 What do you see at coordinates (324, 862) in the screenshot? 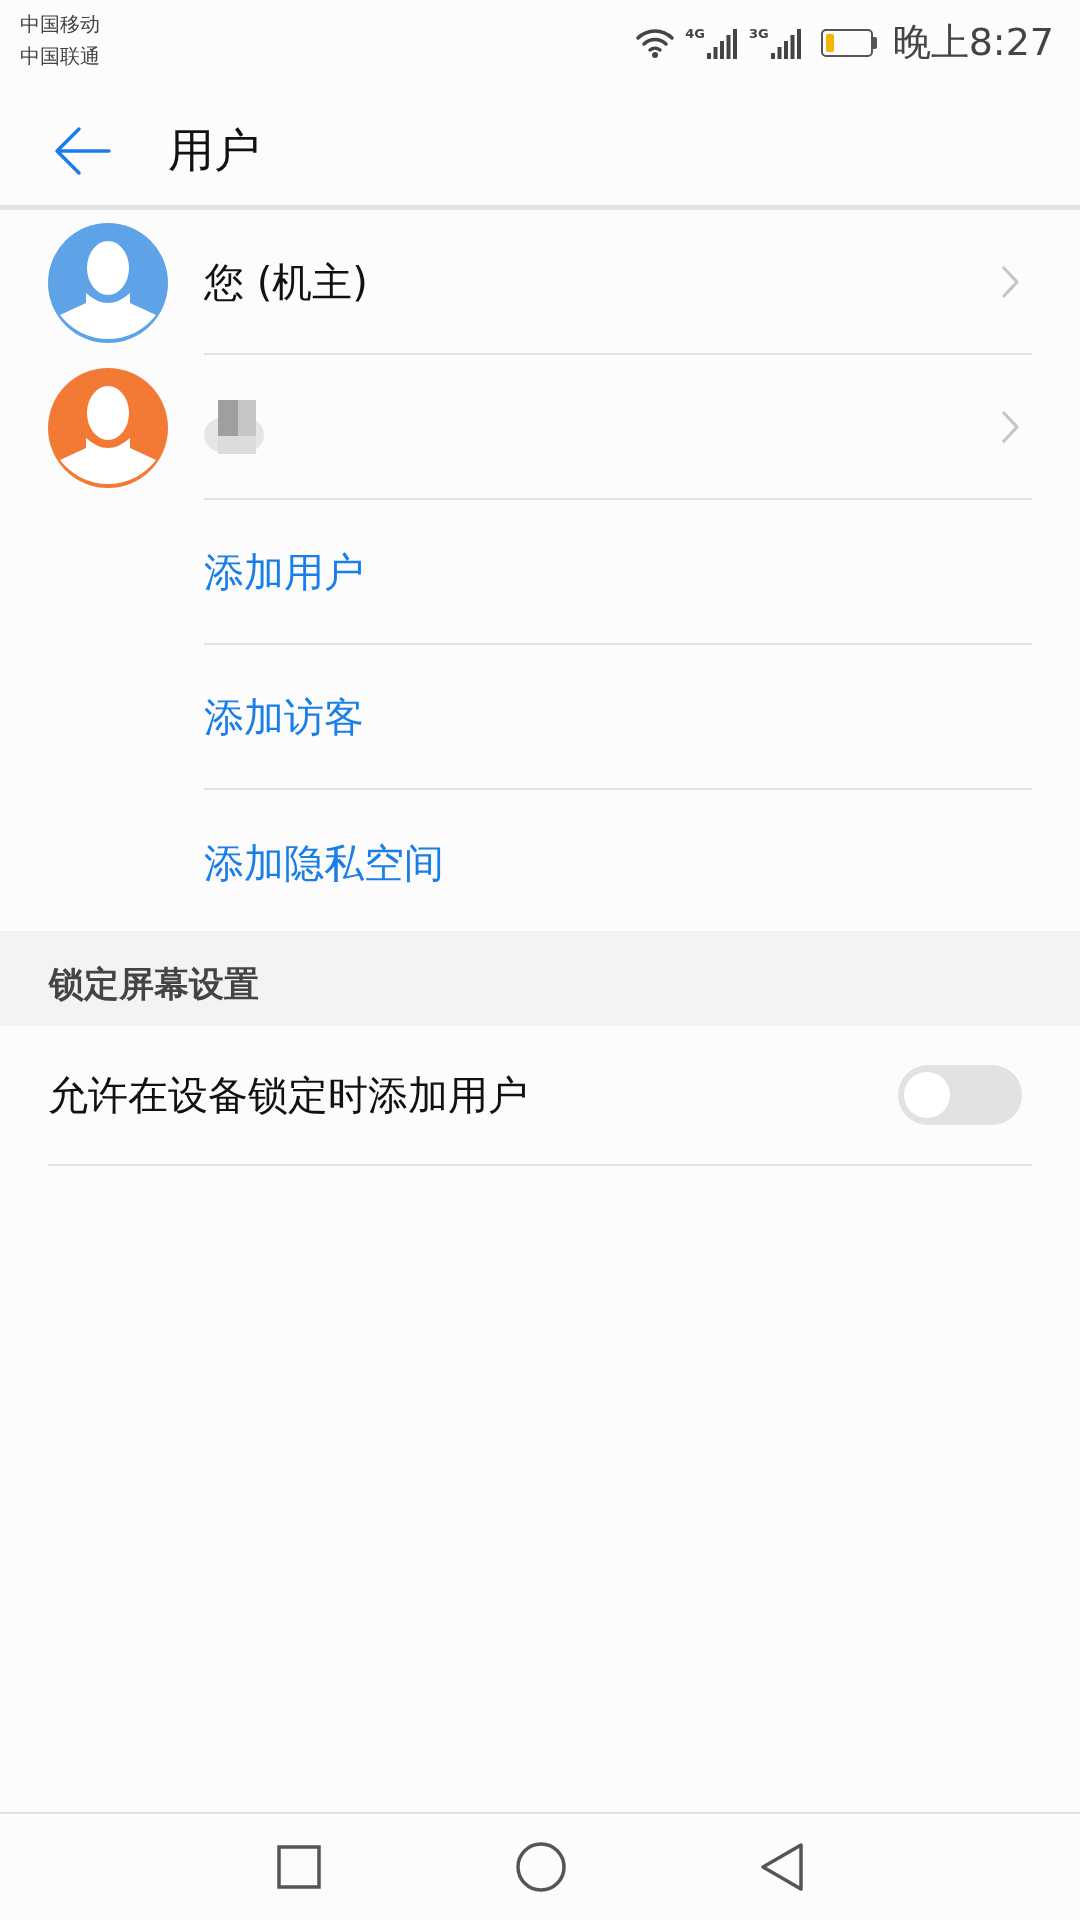
I see `add-link: 添加隐私空间` at bounding box center [324, 862].